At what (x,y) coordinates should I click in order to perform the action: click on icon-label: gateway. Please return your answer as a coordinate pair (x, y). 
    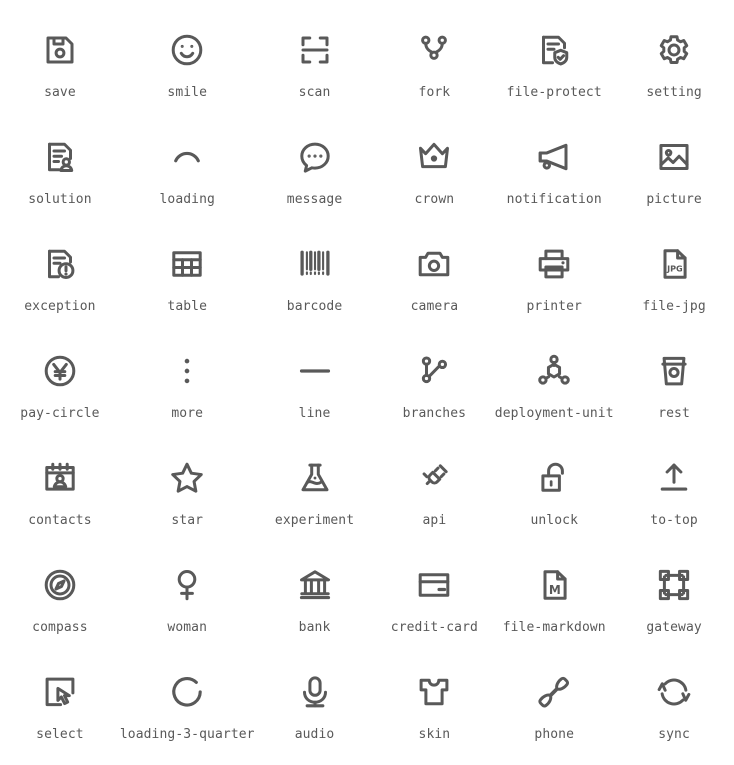
    Looking at the image, I should click on (674, 627).